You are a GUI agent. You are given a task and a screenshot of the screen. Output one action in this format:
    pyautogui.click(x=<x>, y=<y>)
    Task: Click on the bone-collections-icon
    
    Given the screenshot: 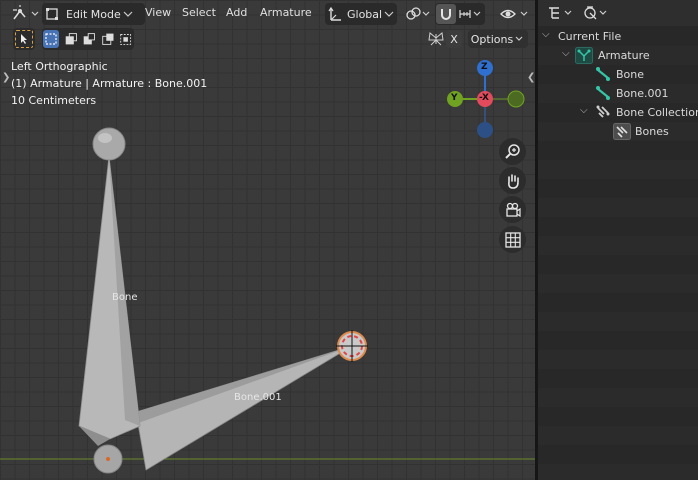 What is the action you would take?
    pyautogui.click(x=603, y=111)
    